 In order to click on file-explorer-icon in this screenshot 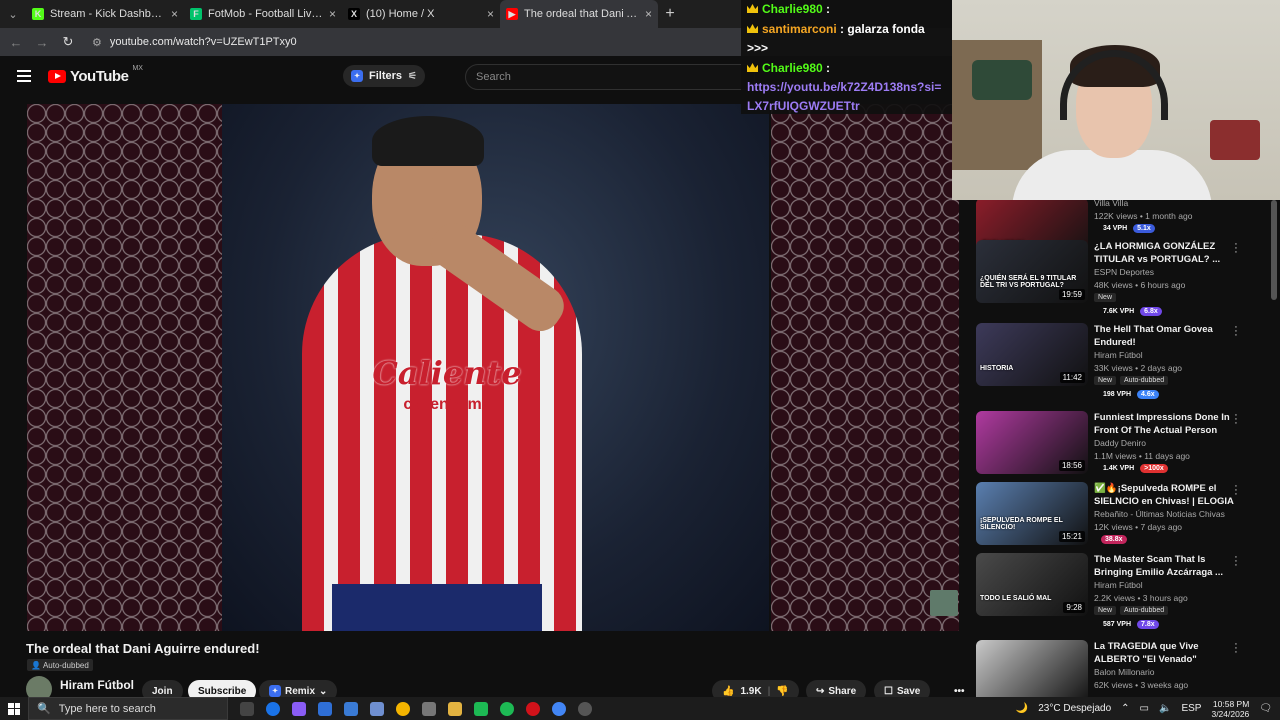, I will do `click(455, 708)`.